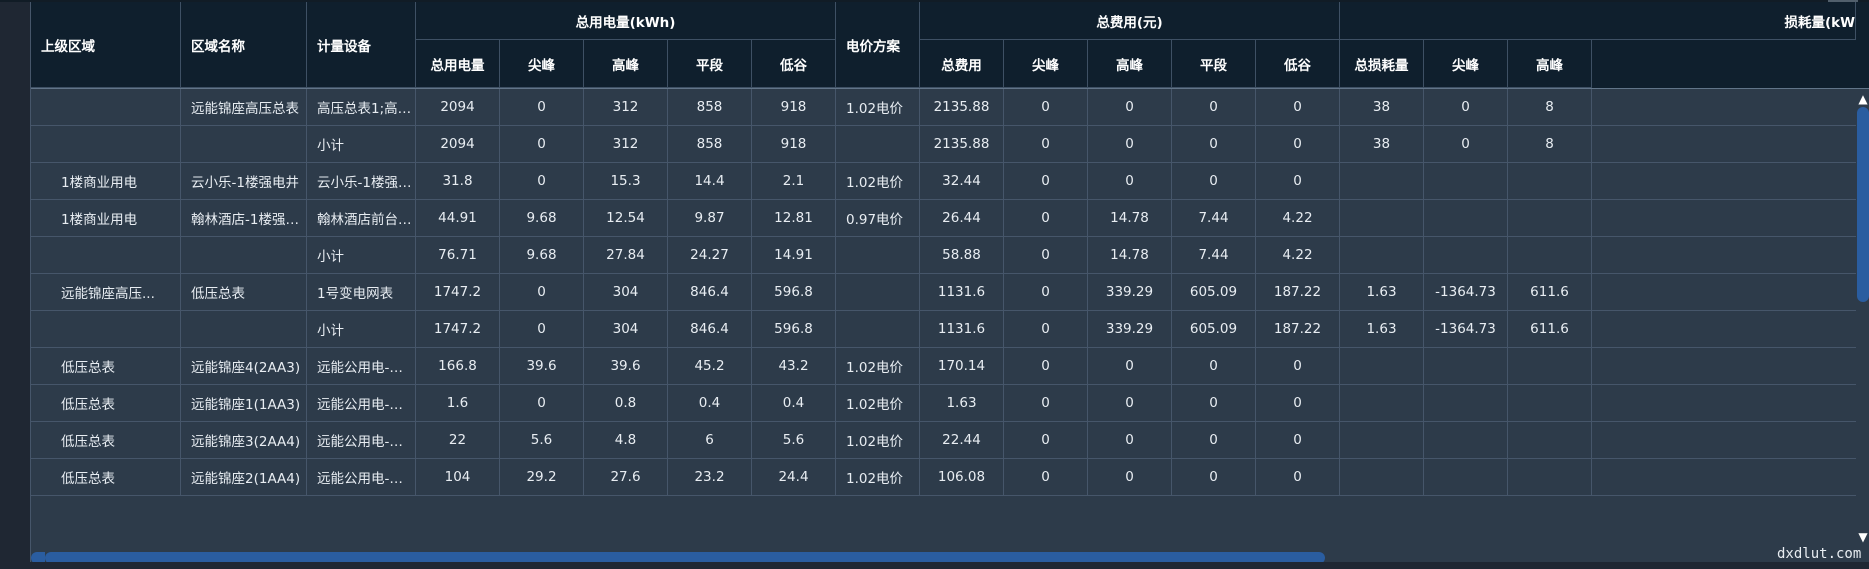 The width and height of the screenshot is (1869, 569). What do you see at coordinates (1046, 64) in the screenshot?
I see `header-cost-sub: 尖峰` at bounding box center [1046, 64].